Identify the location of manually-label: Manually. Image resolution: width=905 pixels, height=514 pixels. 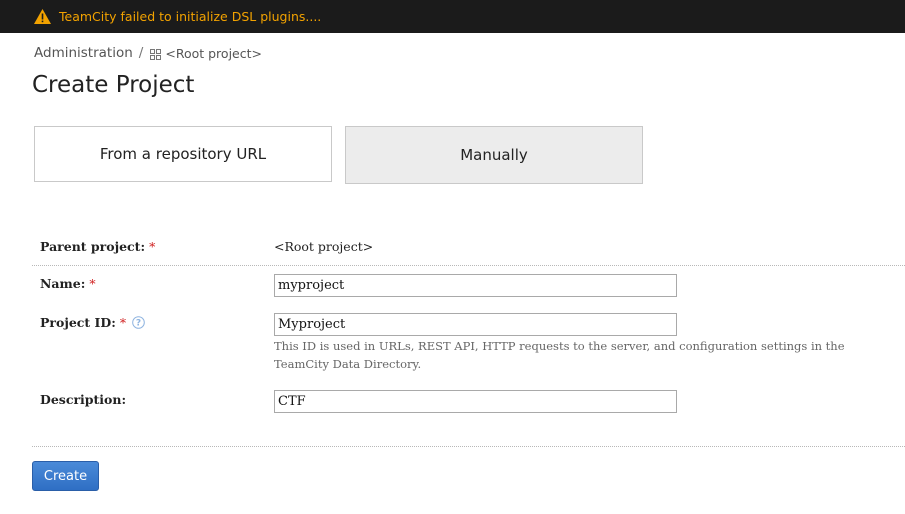
(494, 155).